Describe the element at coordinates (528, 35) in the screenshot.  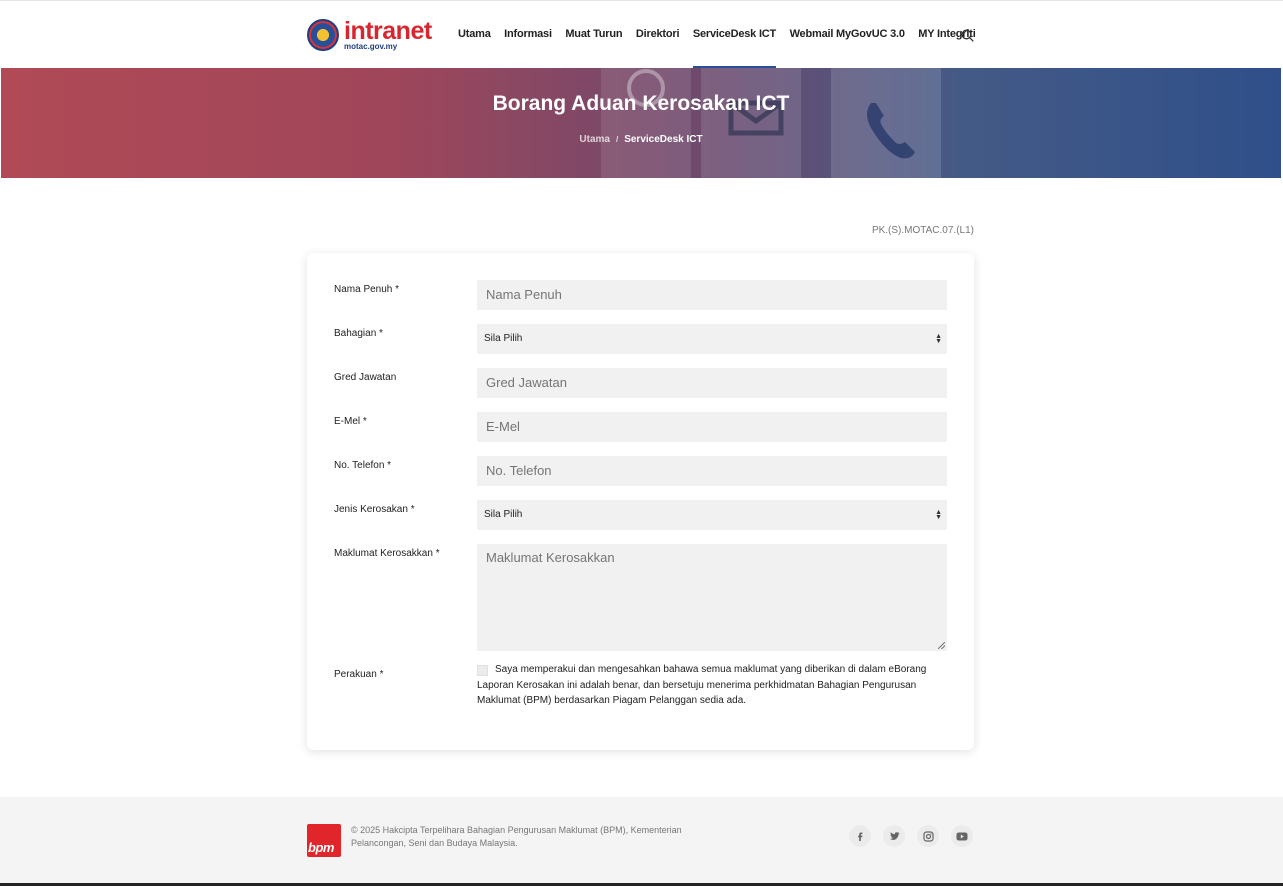
I see `nav-item-informasi: Informasi` at that location.